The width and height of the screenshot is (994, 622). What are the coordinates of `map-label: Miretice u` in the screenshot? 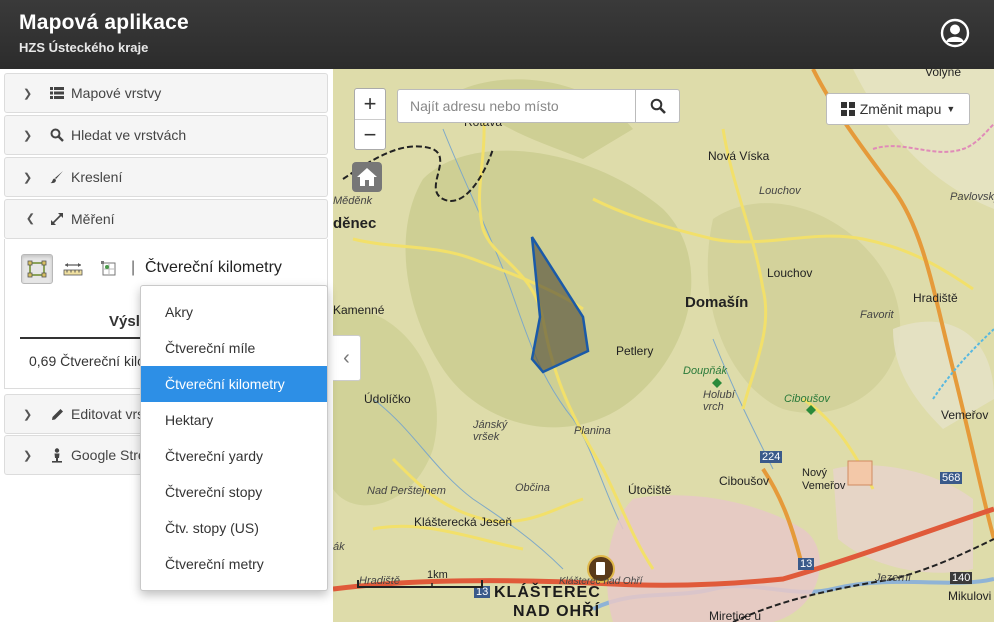 It's located at (735, 615).